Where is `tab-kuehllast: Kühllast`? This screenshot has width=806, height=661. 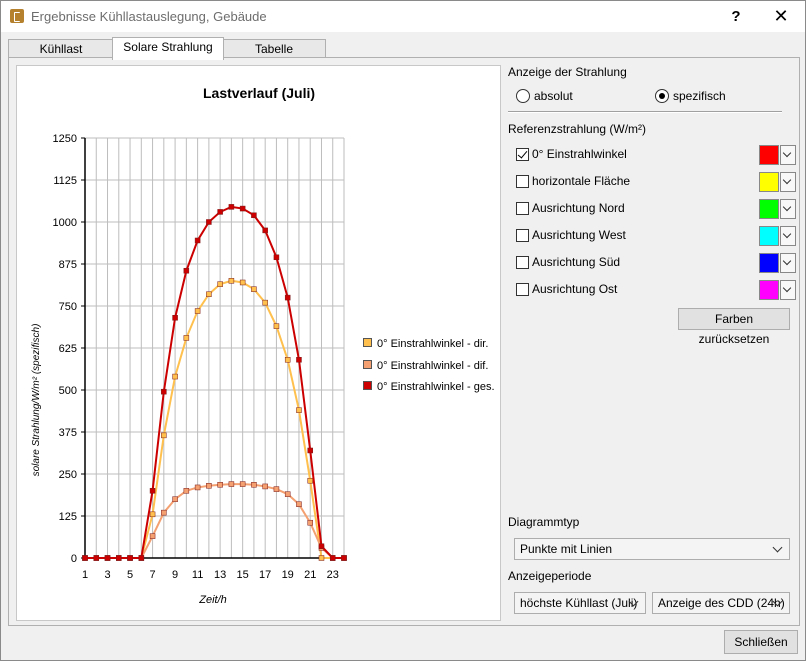 tab-kuehllast: Kühllast is located at coordinates (61, 49).